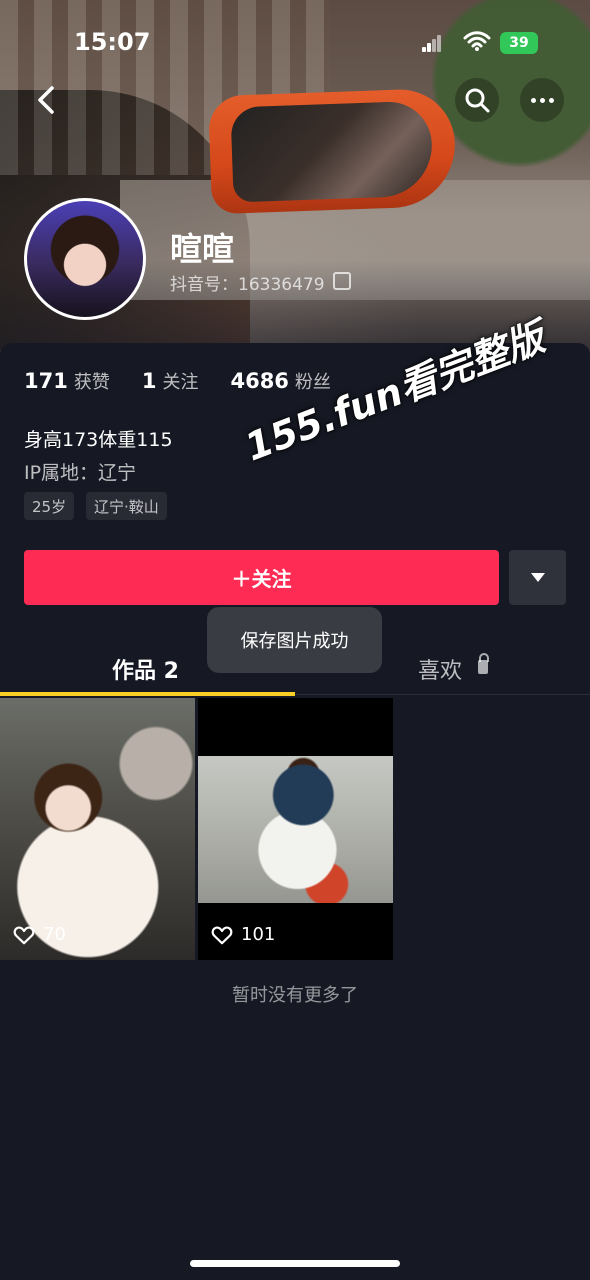  Describe the element at coordinates (261, 577) in the screenshot. I see `follow-button: ＋关注` at that location.